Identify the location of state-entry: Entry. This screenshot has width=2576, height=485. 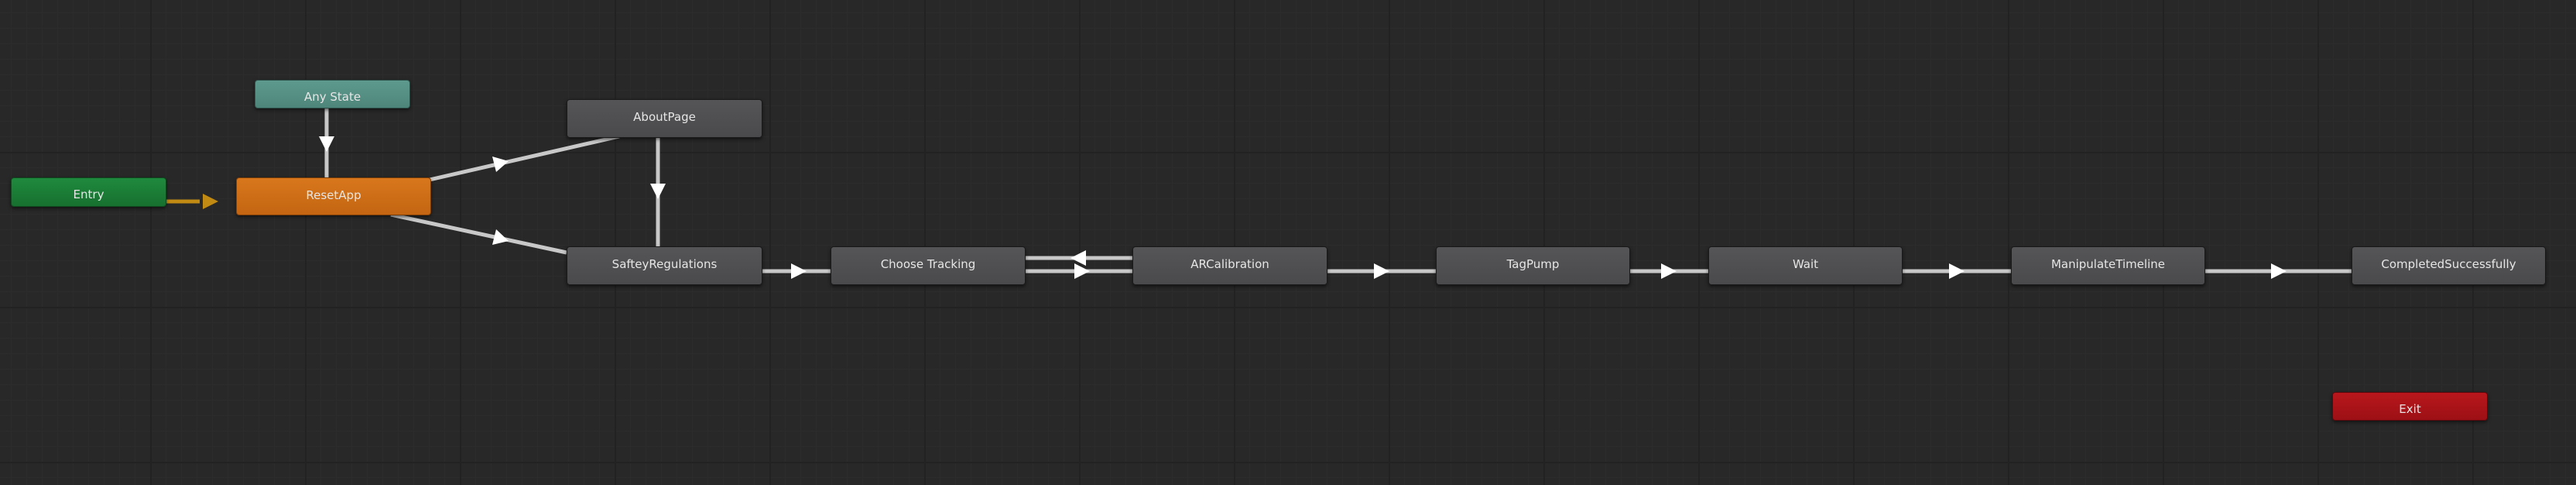
(88, 192).